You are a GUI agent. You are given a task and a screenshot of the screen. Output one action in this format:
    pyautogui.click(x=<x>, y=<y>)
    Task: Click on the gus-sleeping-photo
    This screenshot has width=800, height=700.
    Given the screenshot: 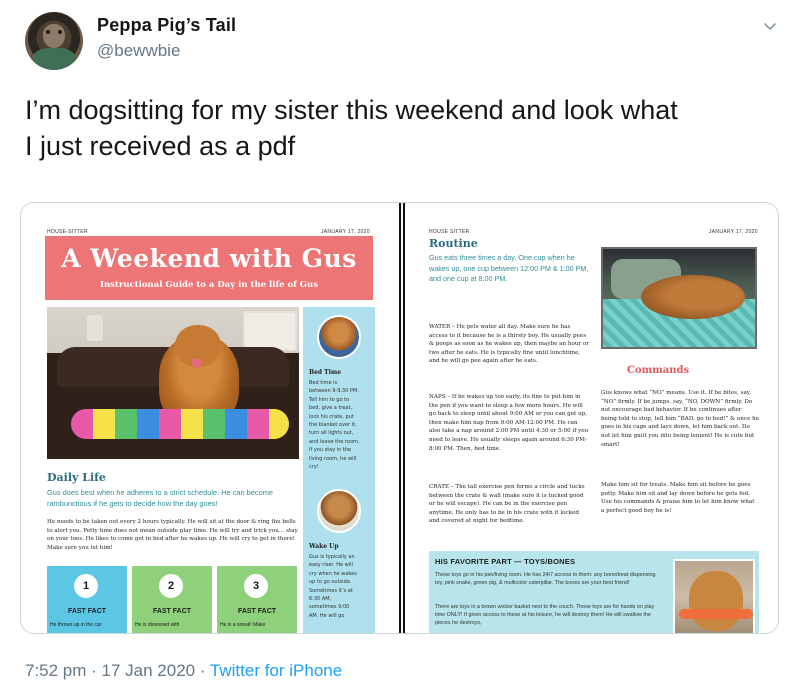 What is the action you would take?
    pyautogui.click(x=679, y=298)
    